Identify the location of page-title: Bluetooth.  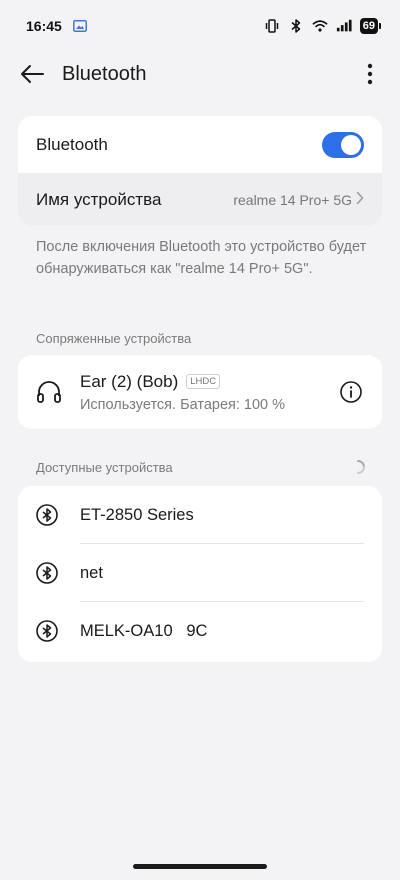
(104, 73).